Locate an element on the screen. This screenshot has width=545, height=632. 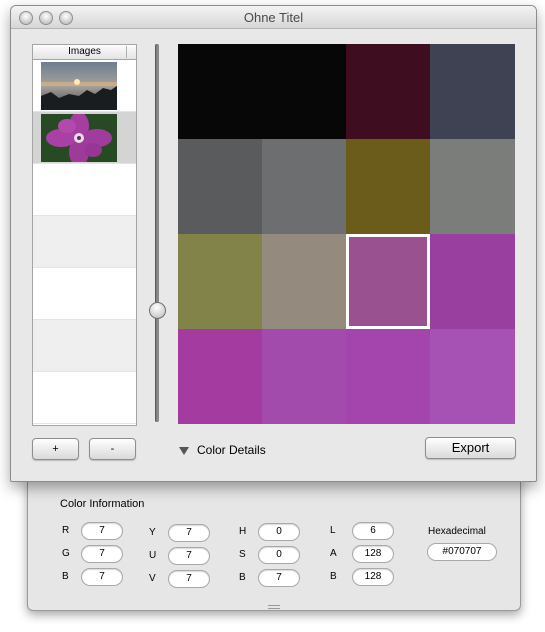
u-field: 7 is located at coordinates (189, 556).